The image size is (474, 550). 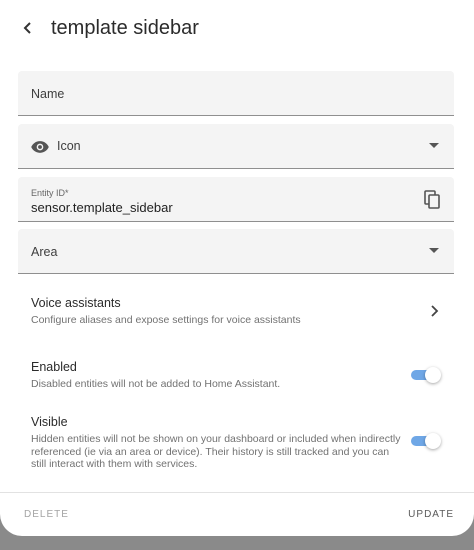 What do you see at coordinates (433, 441) in the screenshot?
I see `visible-toggle-thumb` at bounding box center [433, 441].